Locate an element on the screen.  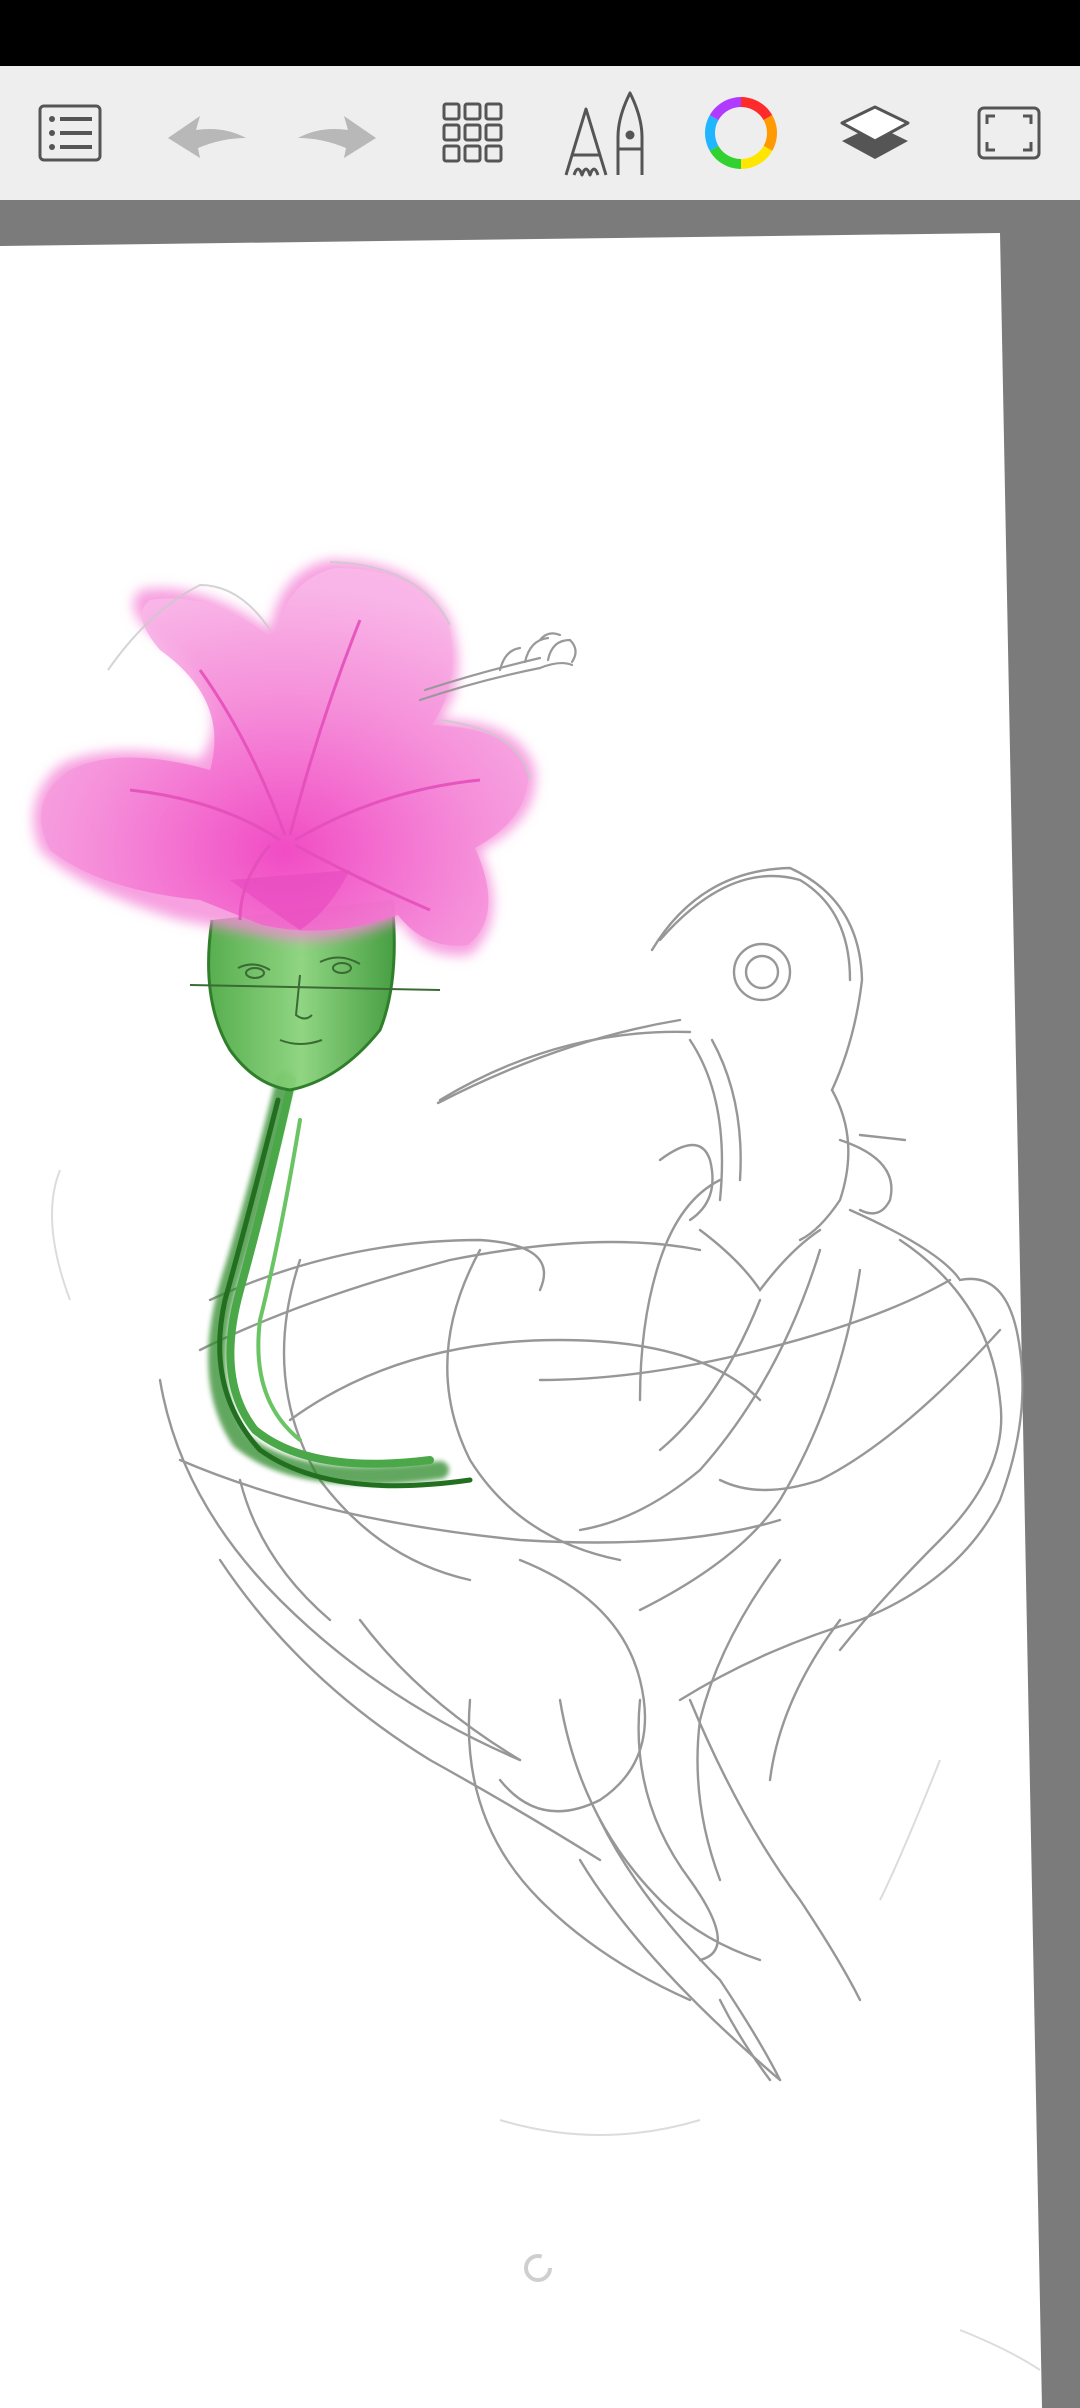
undo-button is located at coordinates (205, 133).